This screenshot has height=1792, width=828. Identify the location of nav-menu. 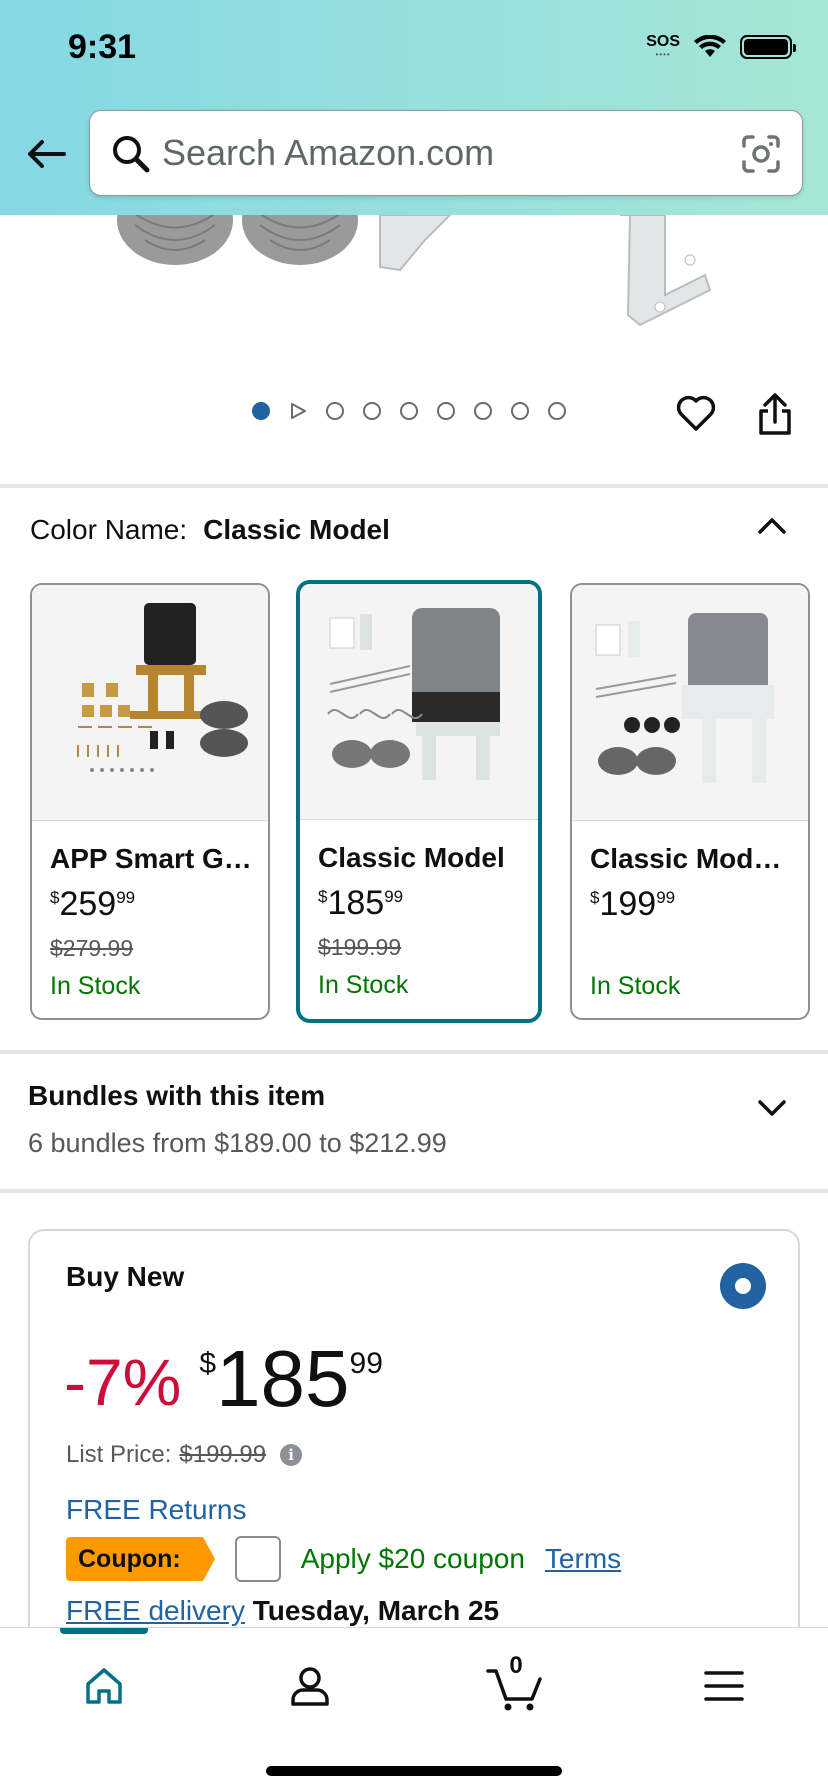
(724, 1686).